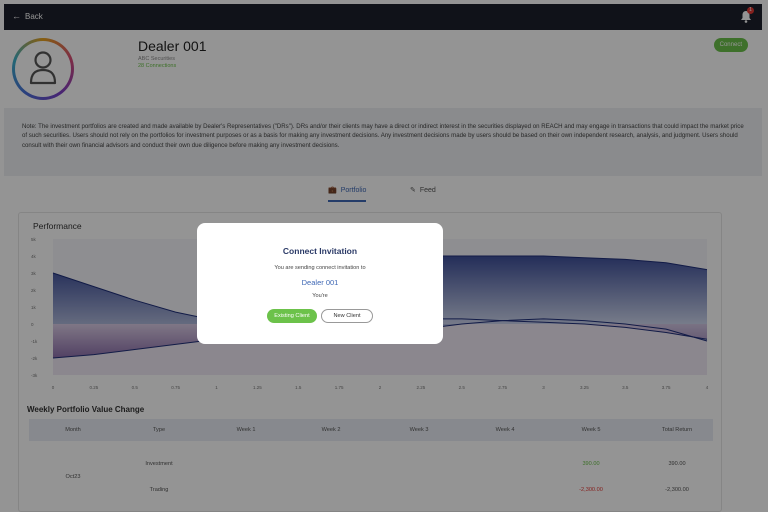 The image size is (768, 512). What do you see at coordinates (292, 316) in the screenshot?
I see `existing-client-button: Existing Client` at bounding box center [292, 316].